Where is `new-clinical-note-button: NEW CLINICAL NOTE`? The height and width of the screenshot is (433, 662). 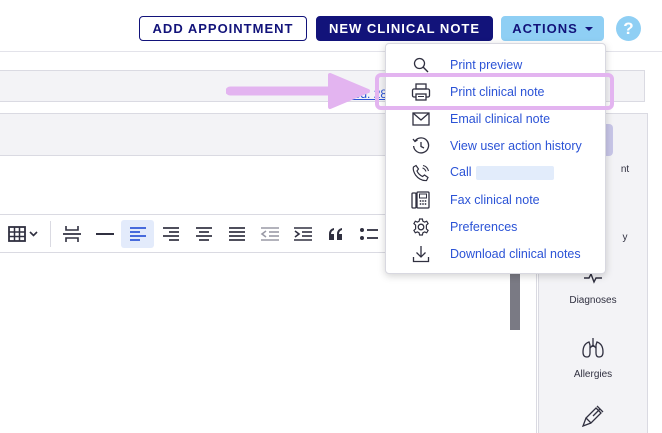
new-clinical-note-button: NEW CLINICAL NOTE is located at coordinates (404, 28).